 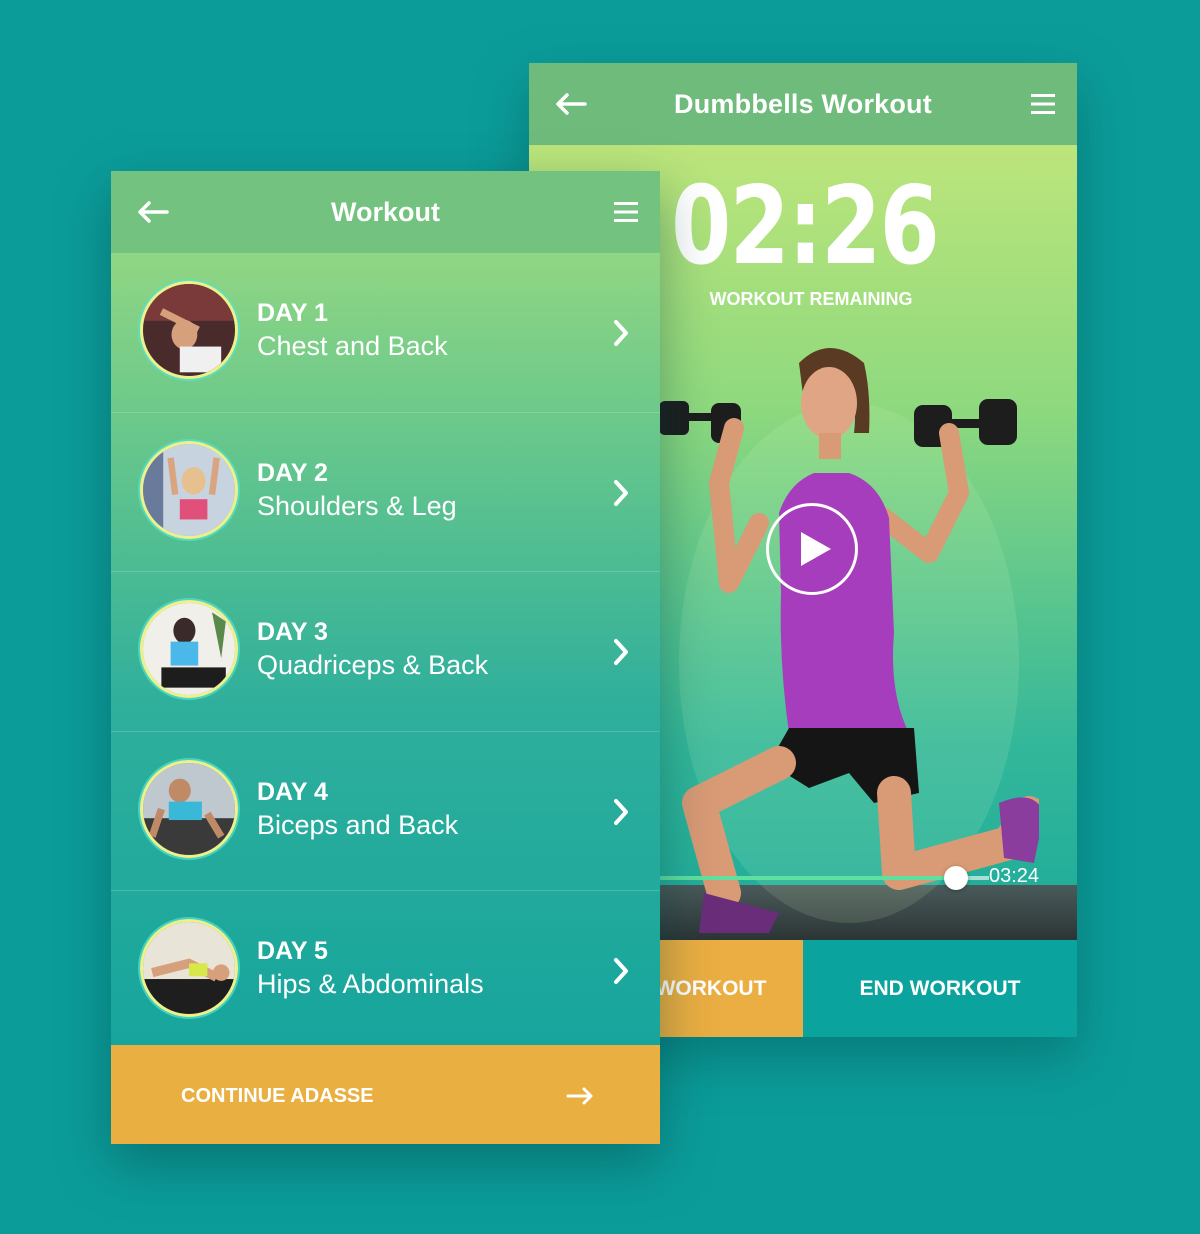 I want to click on continue-button: CONTINUE ADASSE, so click(x=385, y=1094).